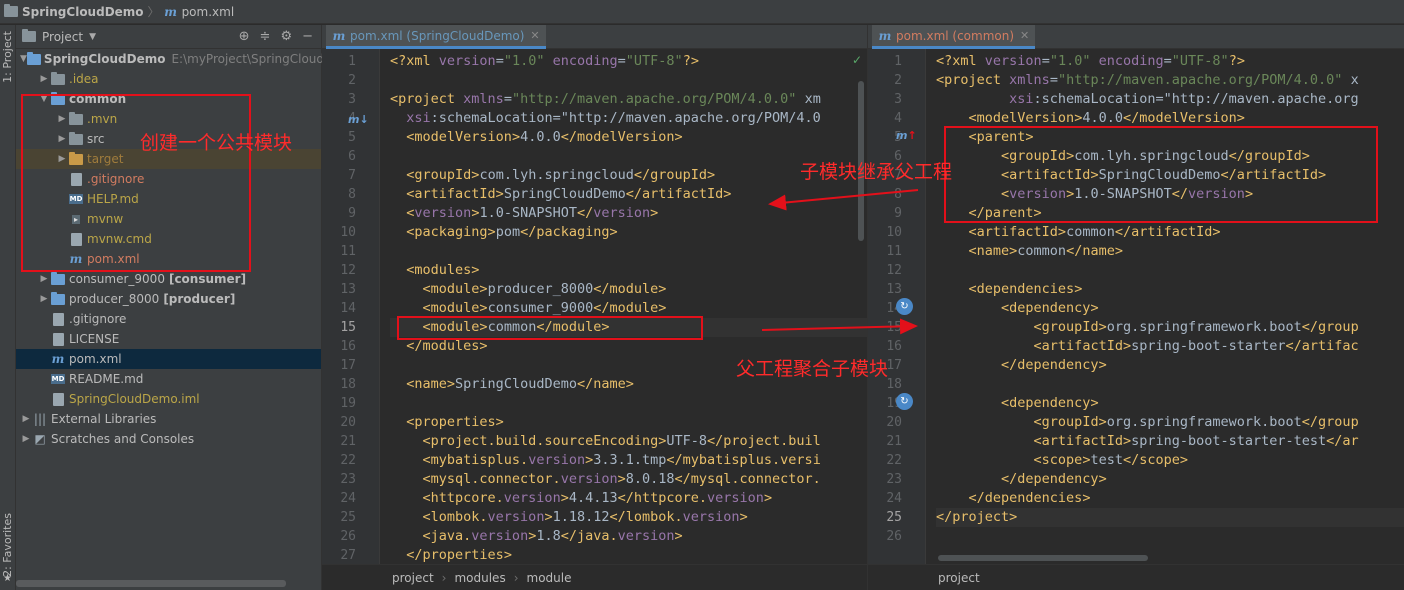 This screenshot has height=590, width=1404. I want to click on tree-item-consumer: ▶ consumer_9000 [consumer], so click(168, 279).